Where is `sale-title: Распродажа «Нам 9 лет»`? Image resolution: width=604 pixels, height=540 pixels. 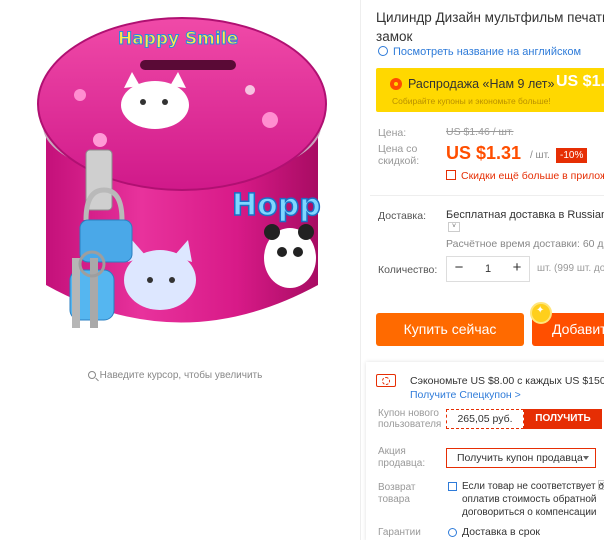
sale-title: Распродажа «Нам 9 лет» is located at coordinates (481, 84).